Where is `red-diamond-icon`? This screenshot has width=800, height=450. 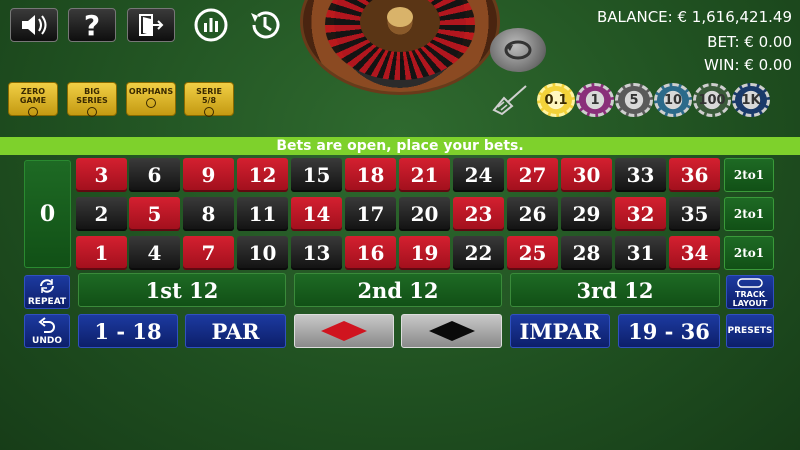
red-diamond-icon is located at coordinates (344, 331).